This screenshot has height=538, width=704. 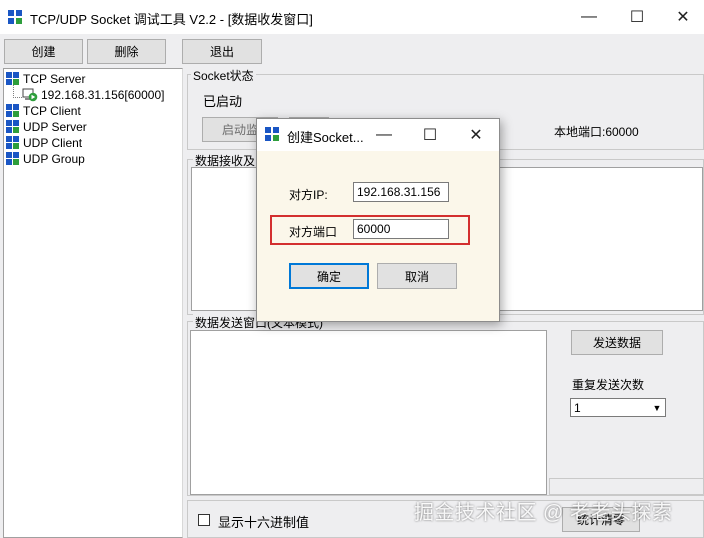 I want to click on watermark-text: 掘金技术社区 @ 老老头探索, so click(x=543, y=513).